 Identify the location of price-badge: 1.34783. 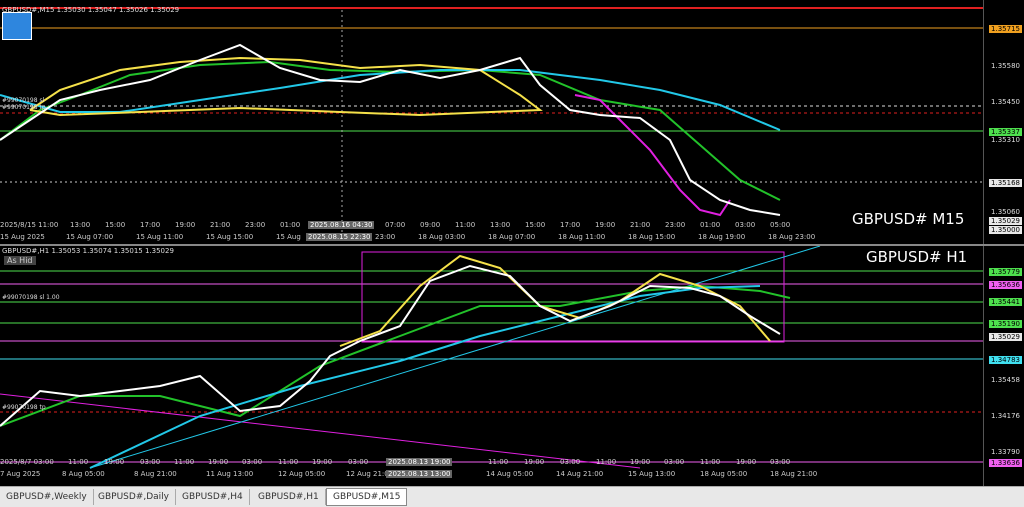
(1005, 360).